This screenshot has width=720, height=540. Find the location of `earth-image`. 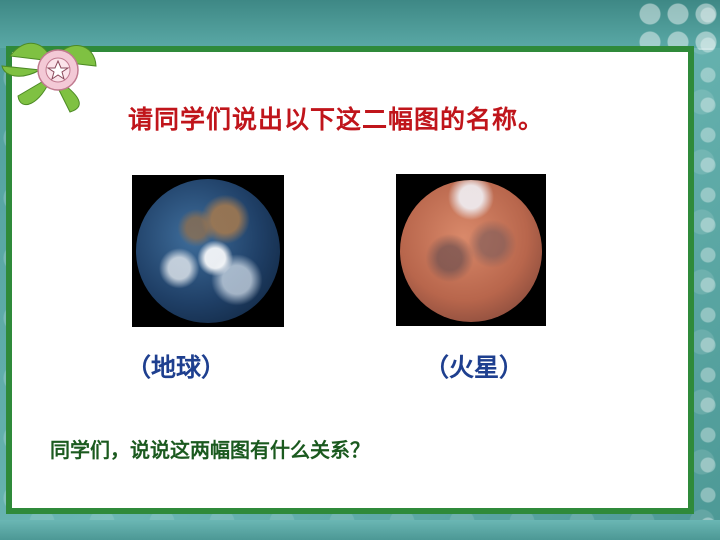

earth-image is located at coordinates (208, 251).